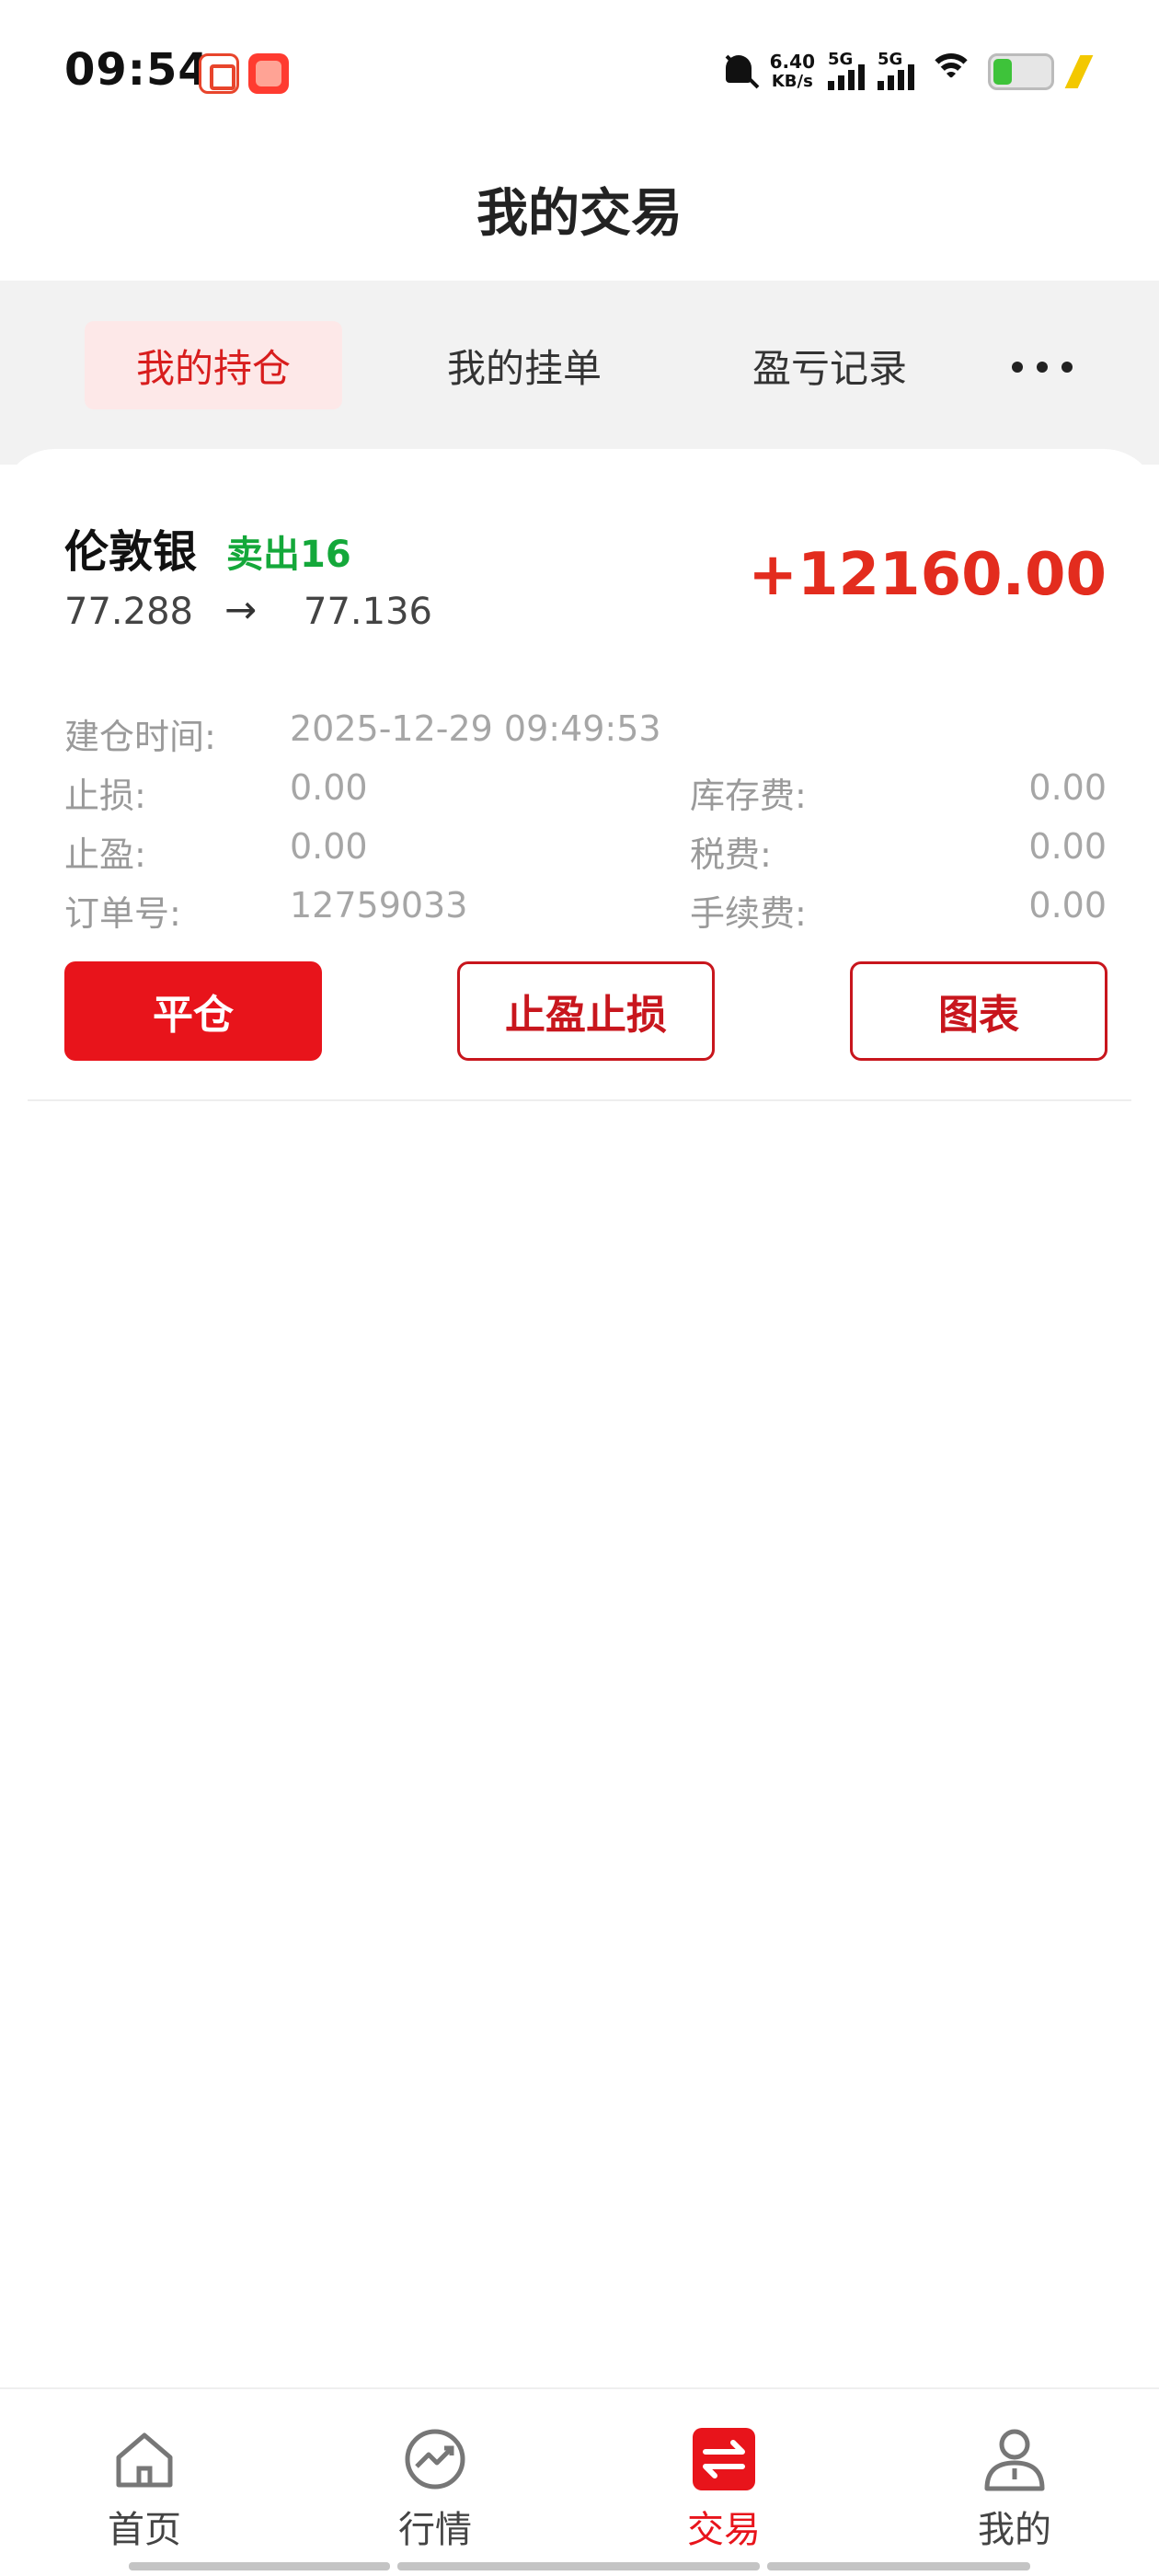  What do you see at coordinates (579, 1100) in the screenshot?
I see `card-divider` at bounding box center [579, 1100].